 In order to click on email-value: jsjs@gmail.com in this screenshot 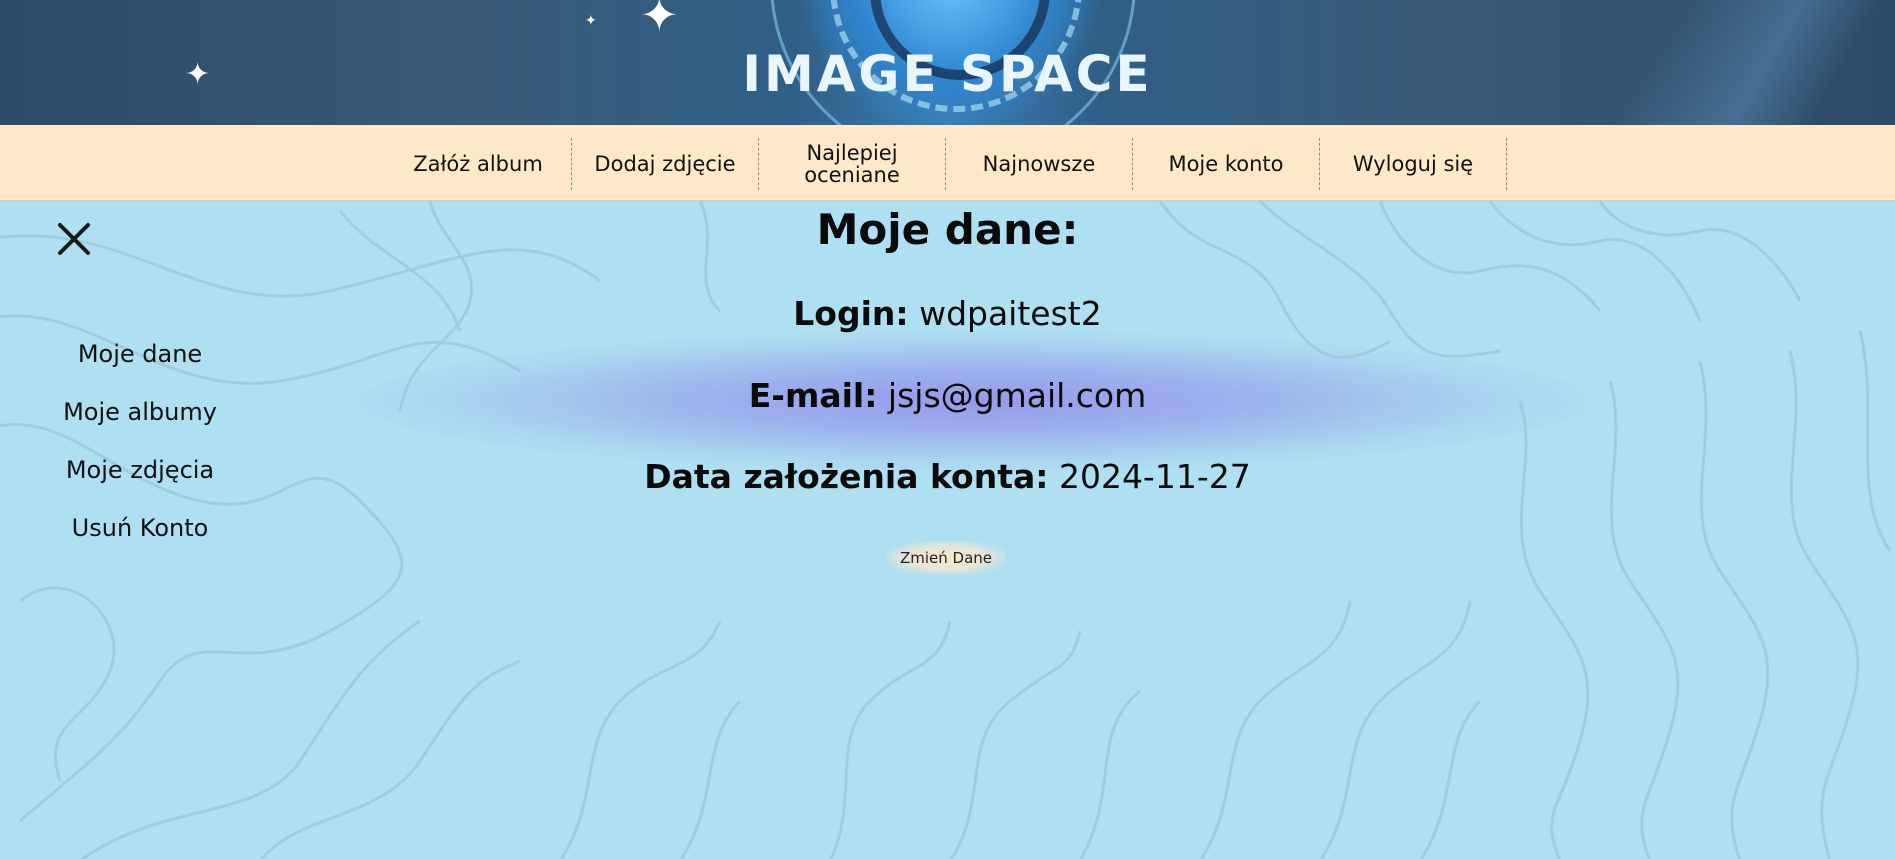, I will do `click(1017, 395)`.